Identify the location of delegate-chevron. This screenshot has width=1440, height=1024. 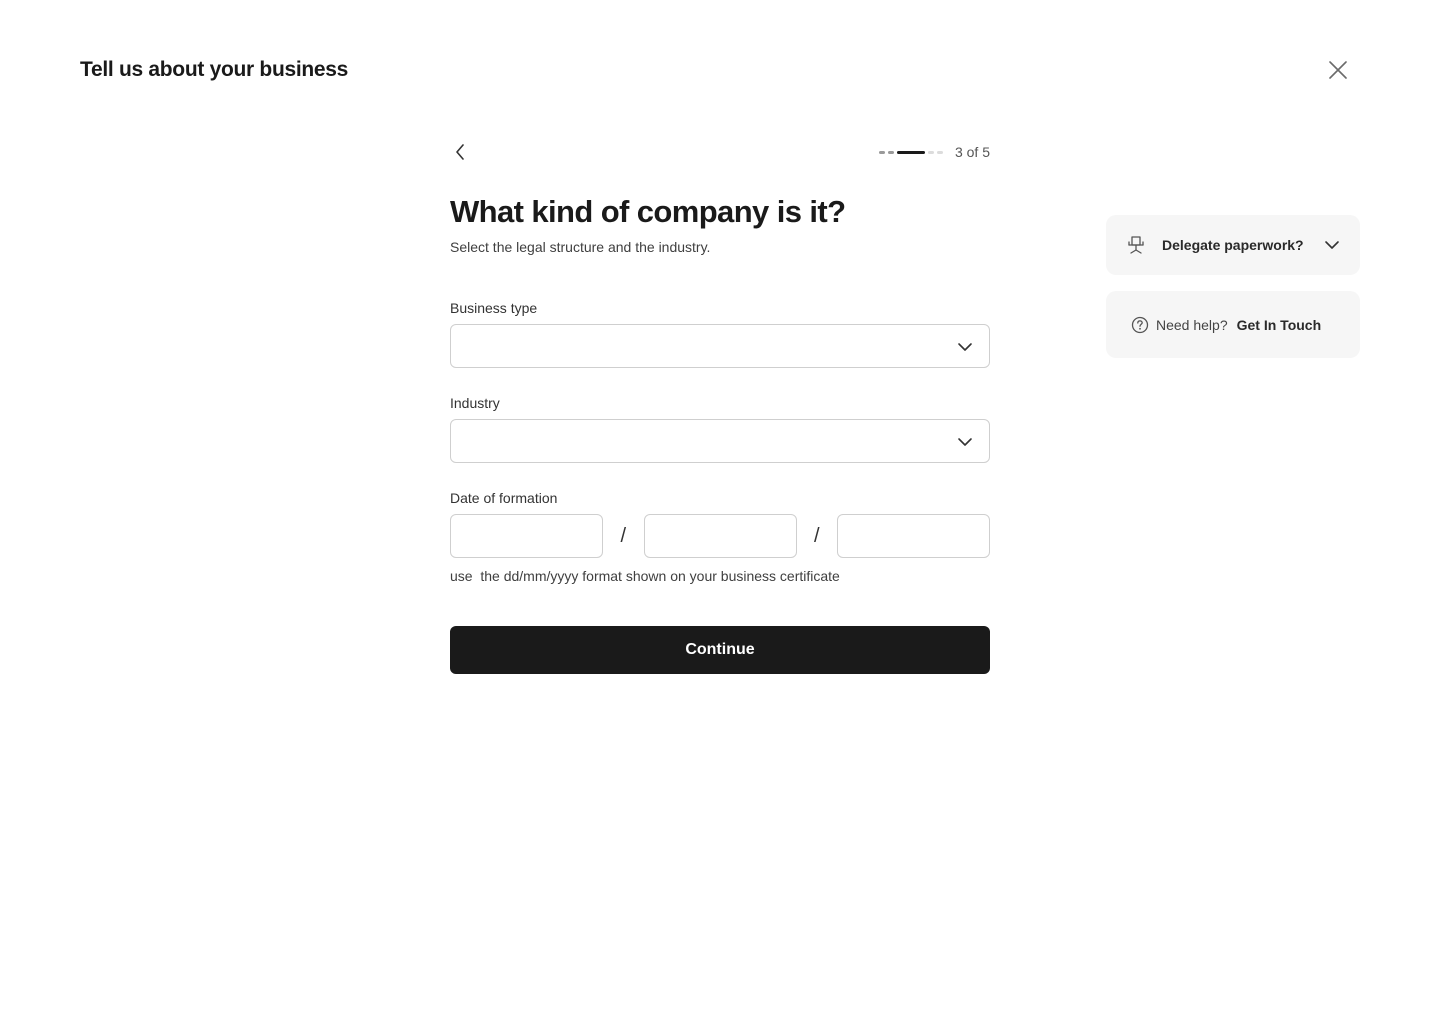
(1332, 245).